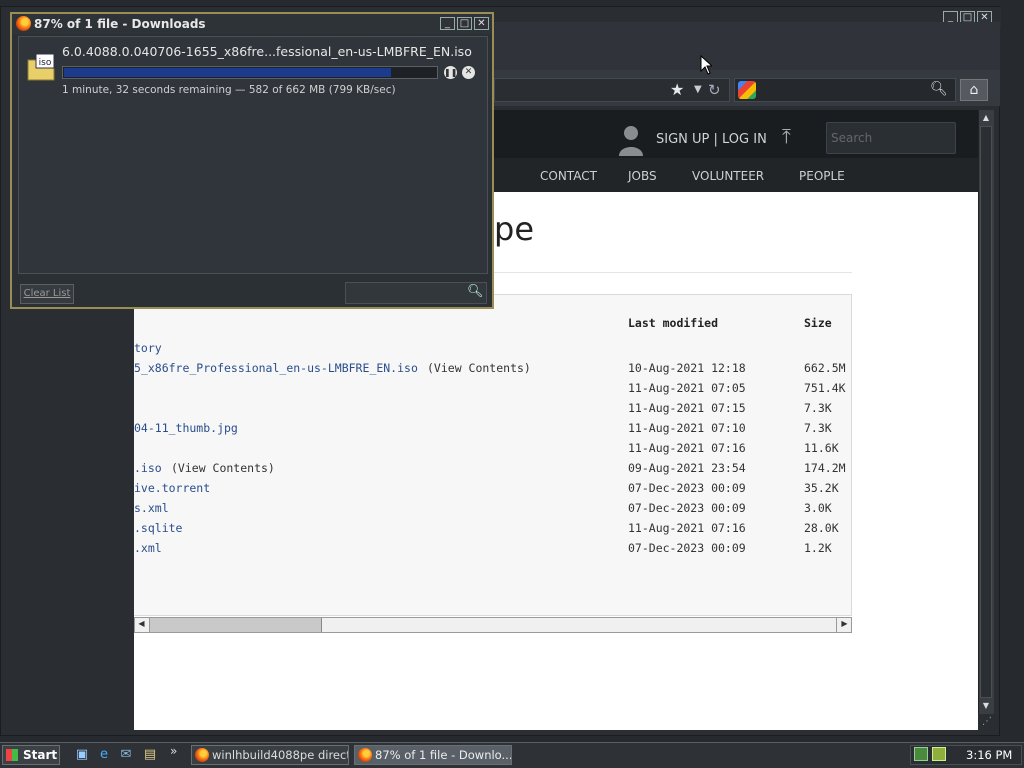 Image resolution: width=1024 pixels, height=768 pixels. What do you see at coordinates (818, 548) in the screenshot?
I see `file-size: 1.2K` at bounding box center [818, 548].